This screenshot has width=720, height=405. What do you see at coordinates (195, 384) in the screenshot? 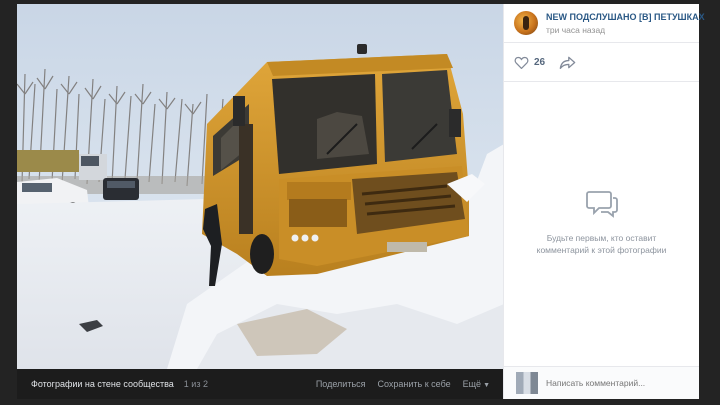
I see `photo-counter: 1 из 2` at bounding box center [195, 384].